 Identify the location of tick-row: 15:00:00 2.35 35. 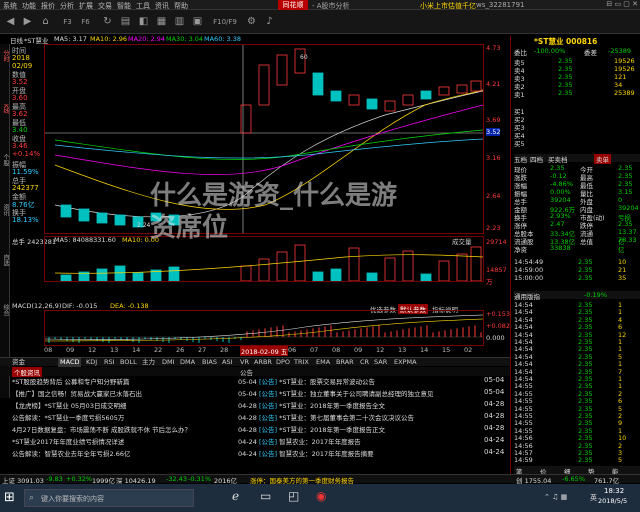
(577, 278).